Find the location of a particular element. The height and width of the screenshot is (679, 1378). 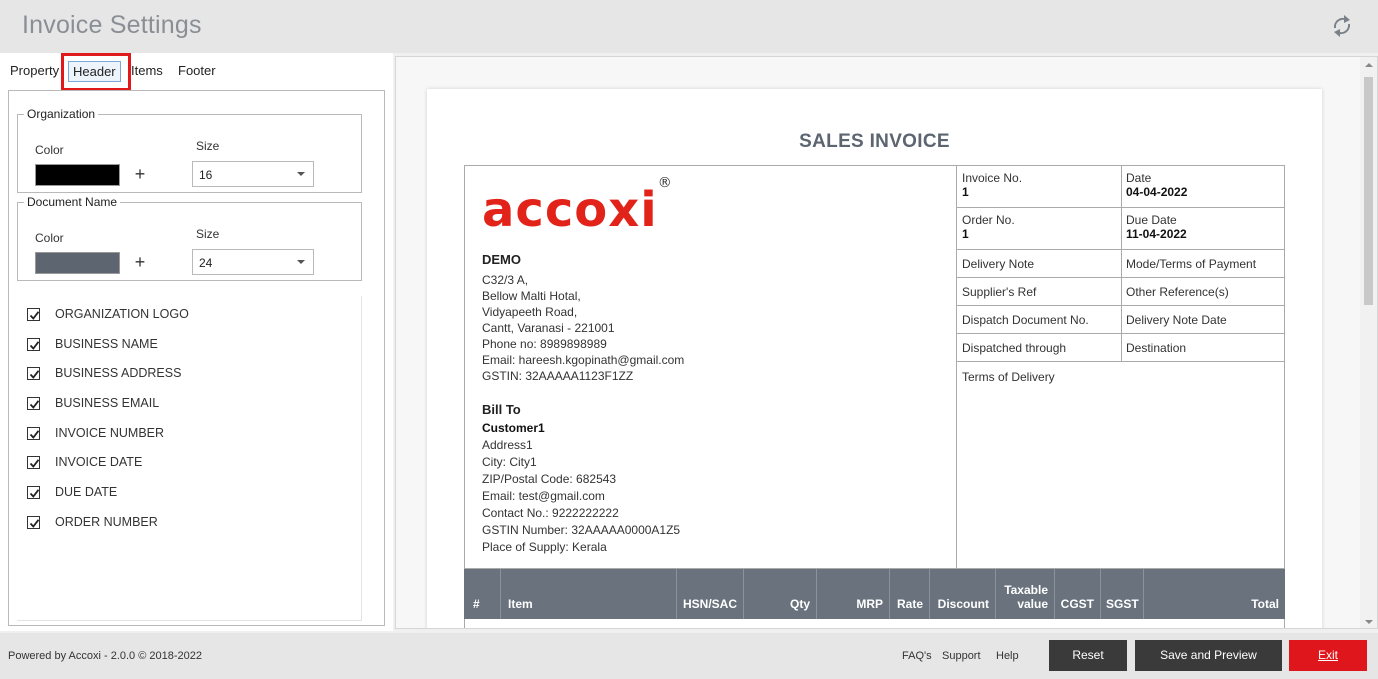

customer-line: Address1 is located at coordinates (507, 445).